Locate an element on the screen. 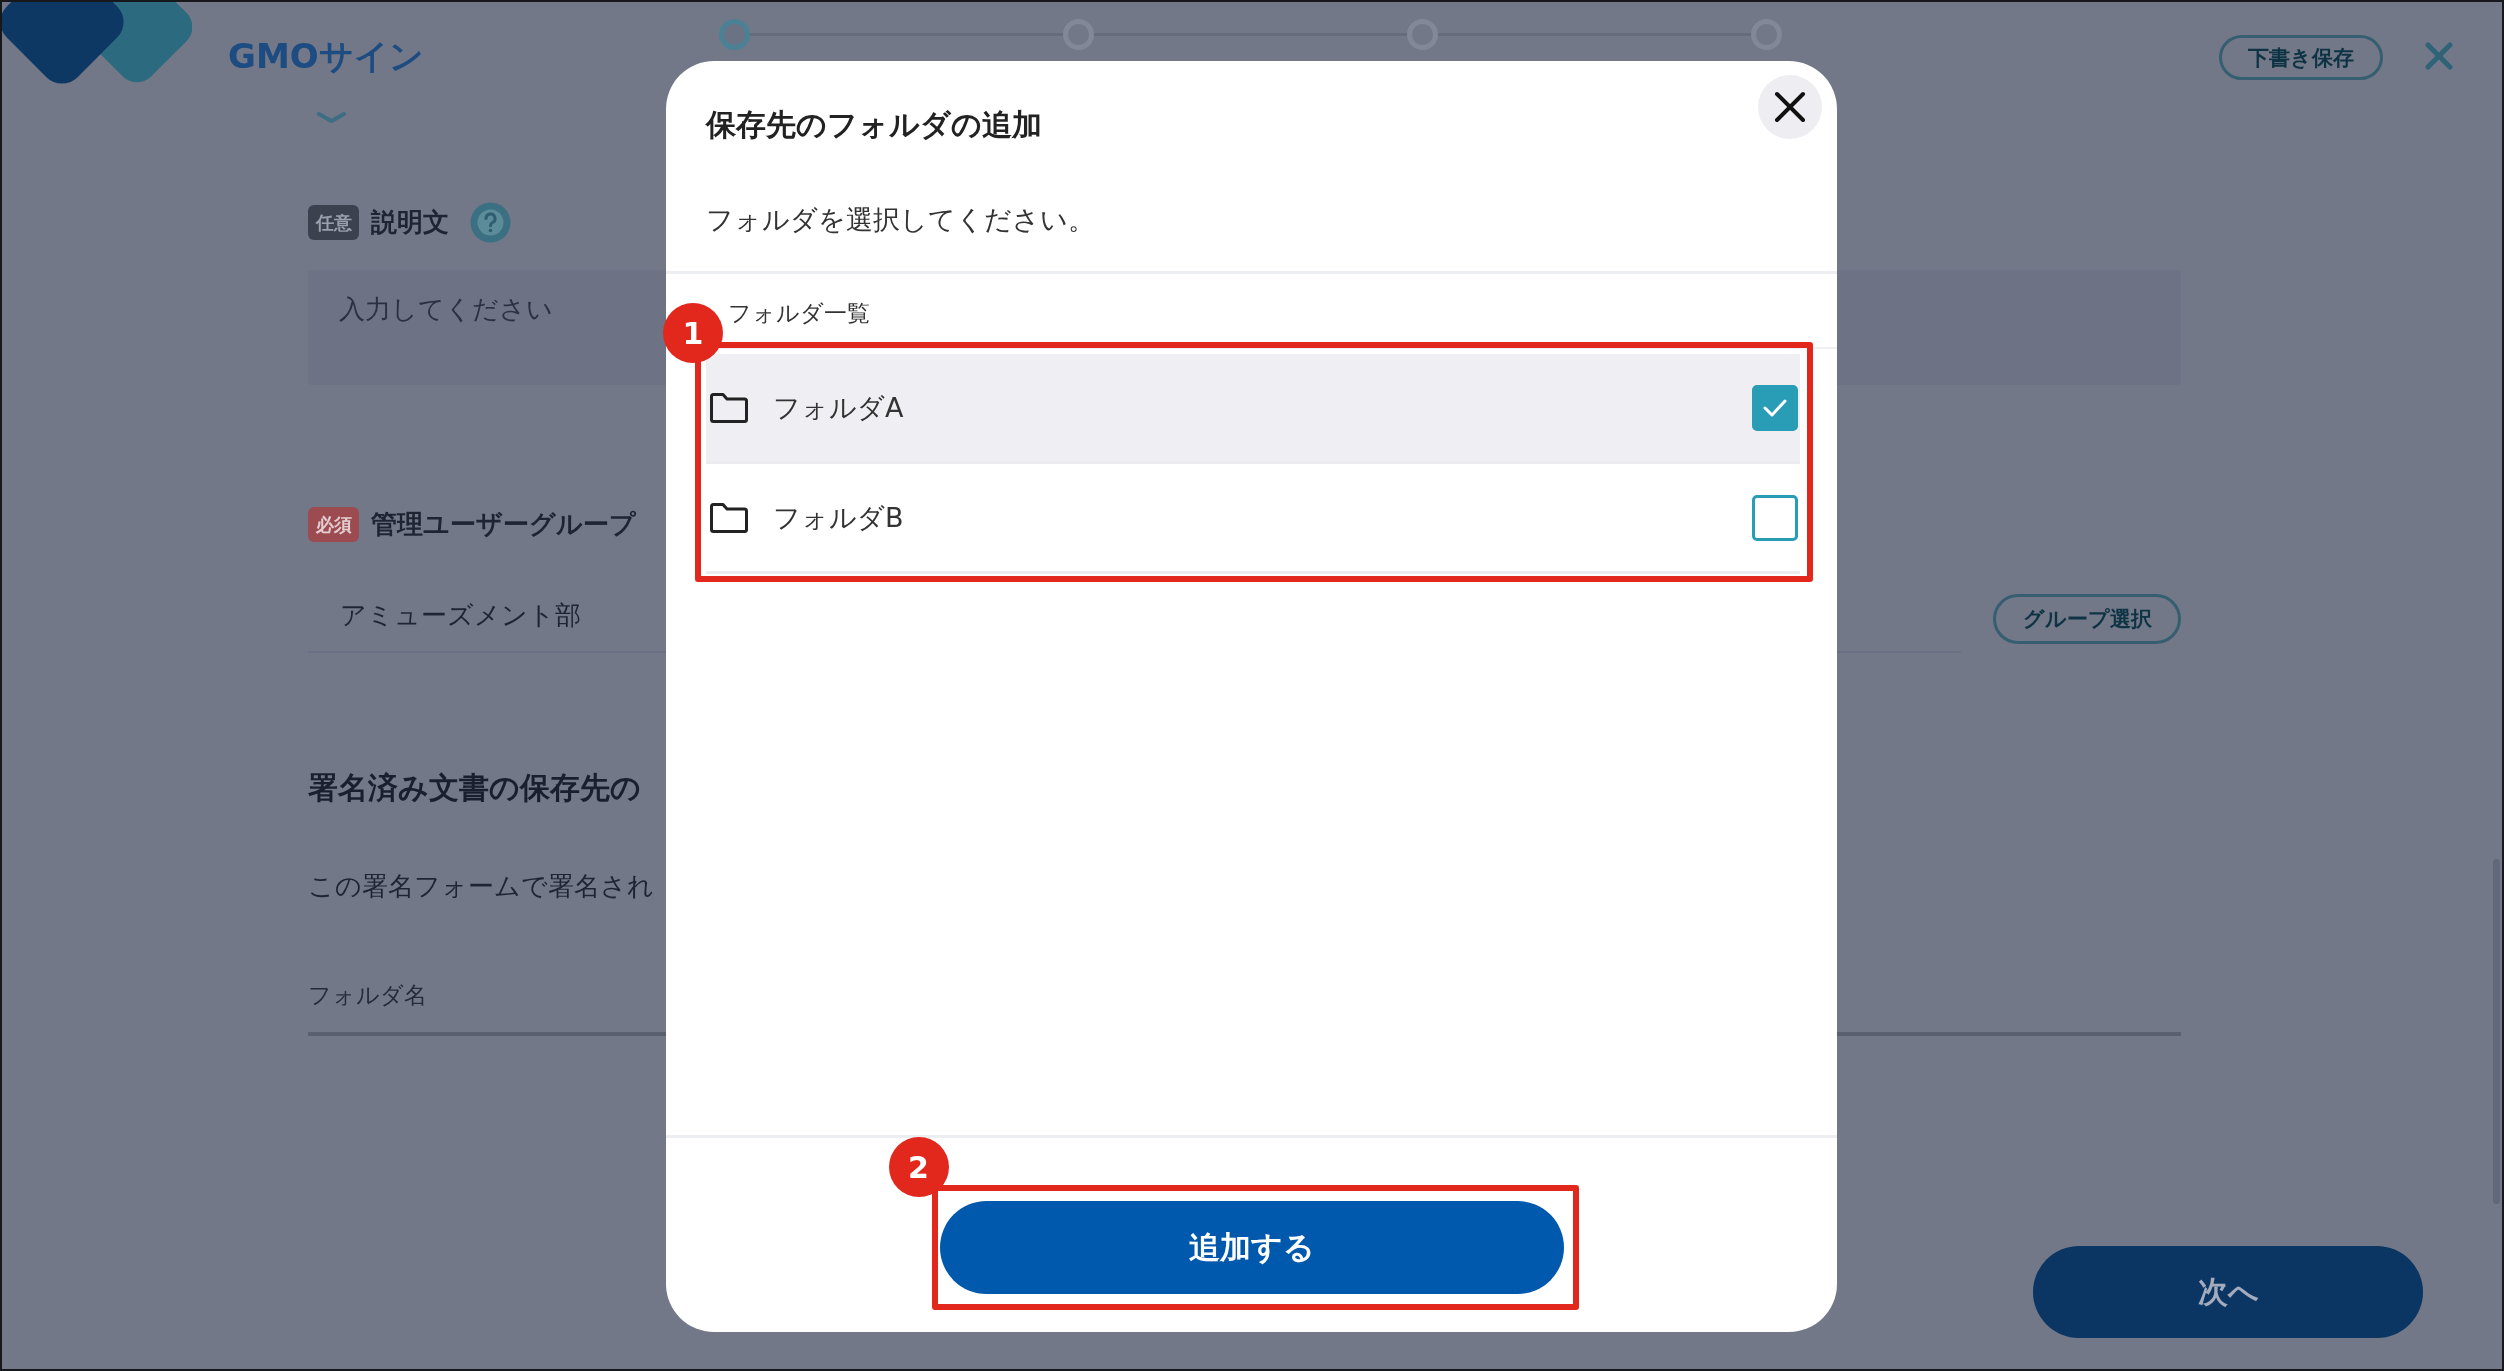 The height and width of the screenshot is (1371, 2504). callout-marker: 2 is located at coordinates (918, 1167).